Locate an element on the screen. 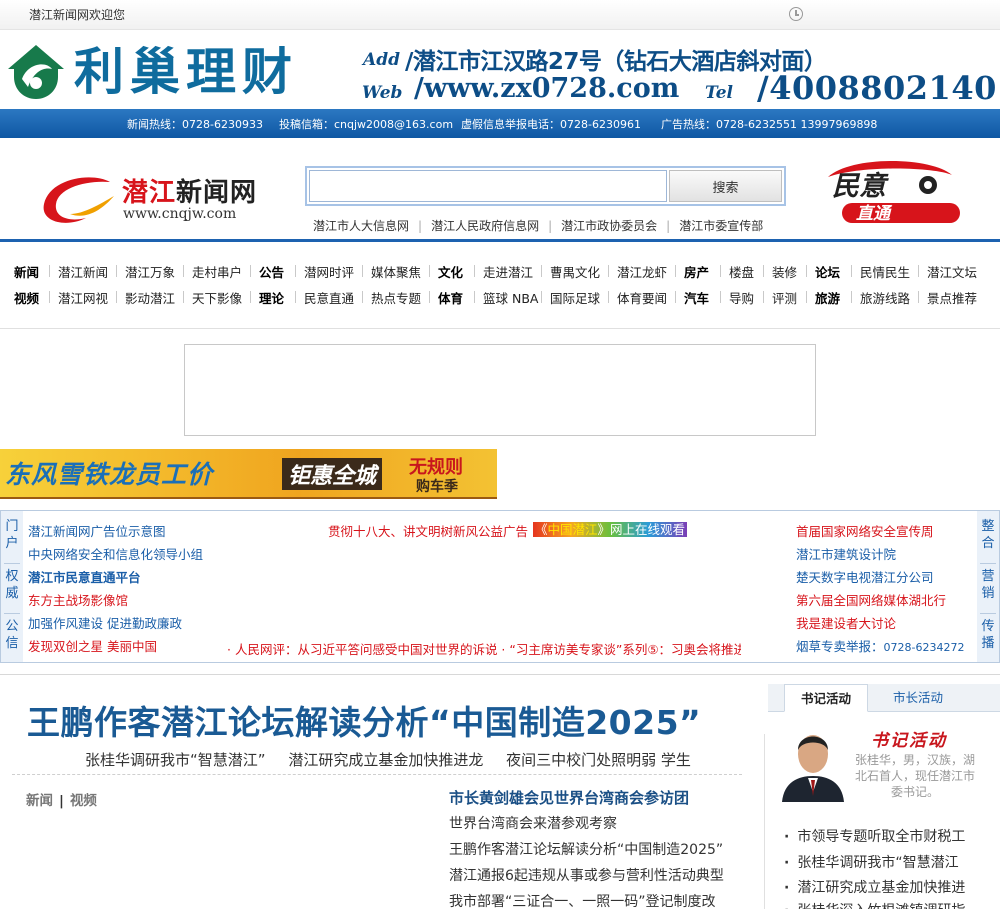 The height and width of the screenshot is (909, 1000). list-item: 世界台湾商会来潜参观考察 is located at coordinates (594, 826).